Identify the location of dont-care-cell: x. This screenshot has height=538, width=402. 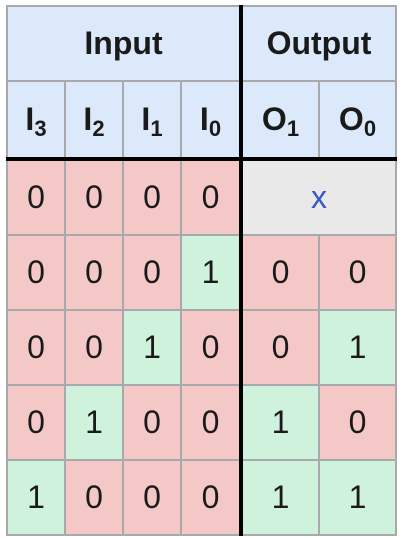
(318, 197).